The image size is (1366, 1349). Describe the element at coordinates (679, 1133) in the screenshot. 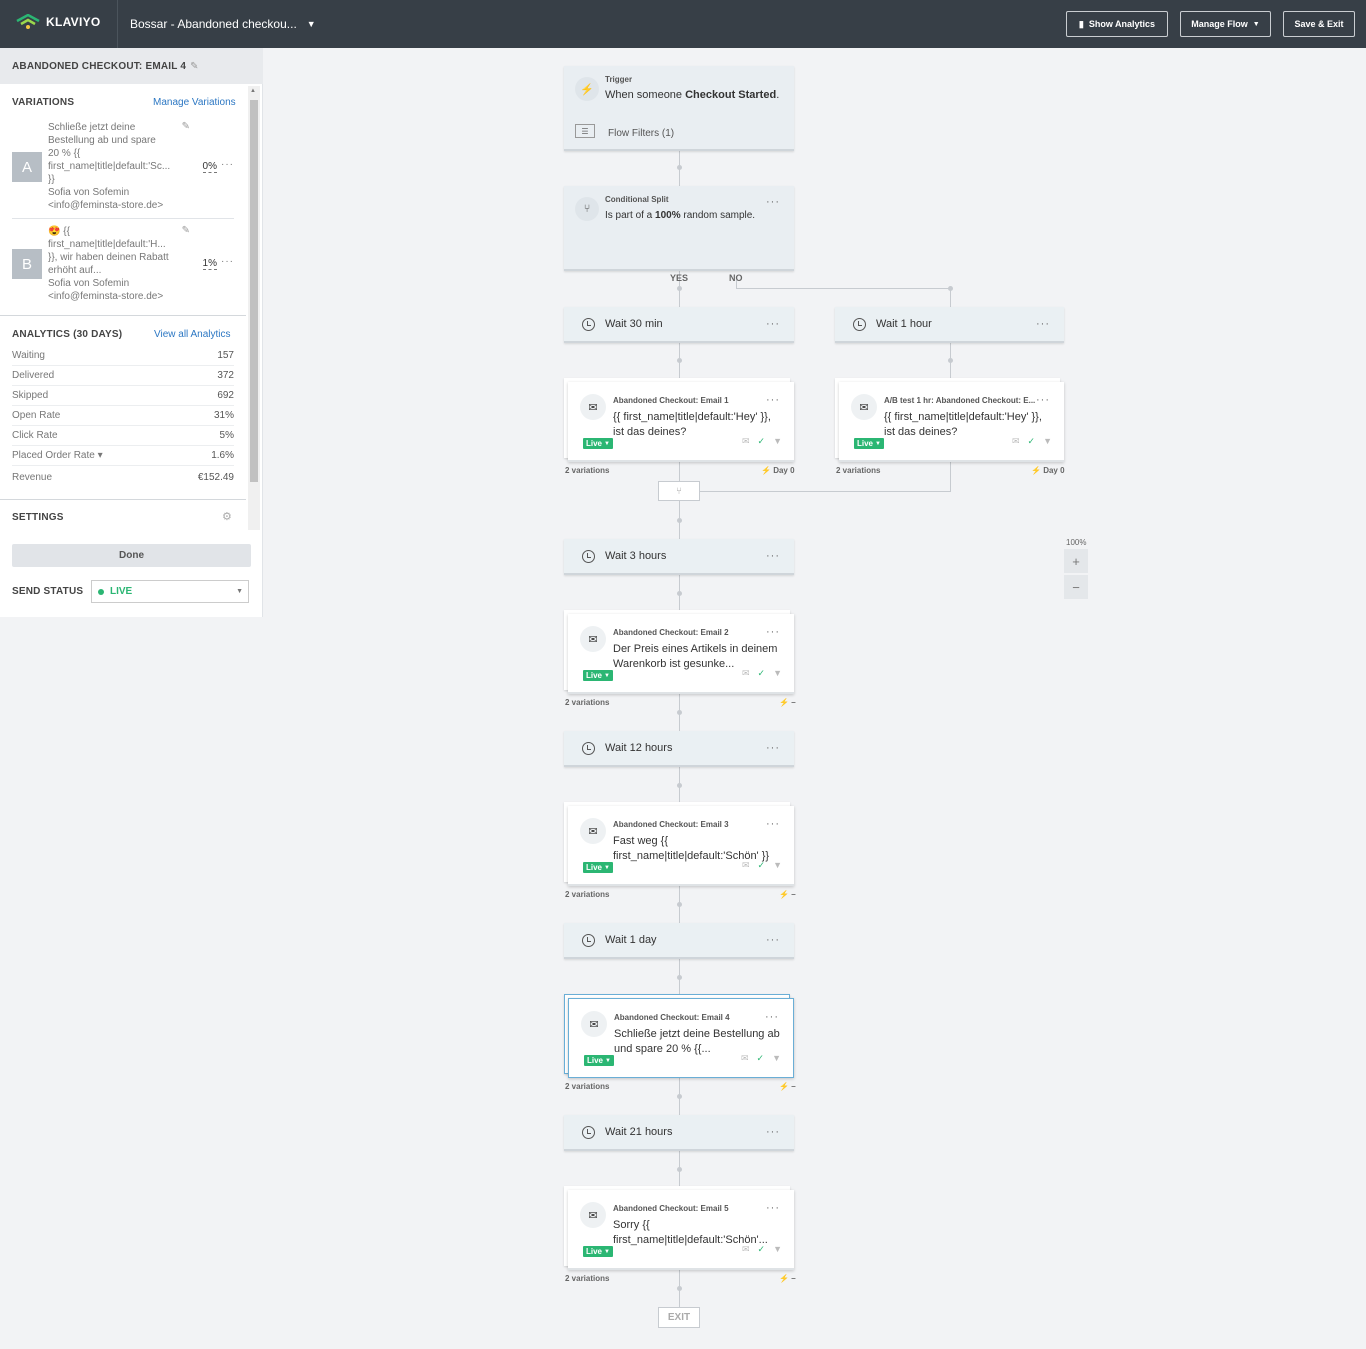

I see `wait-21-hours: Wait 21 hours ···` at that location.